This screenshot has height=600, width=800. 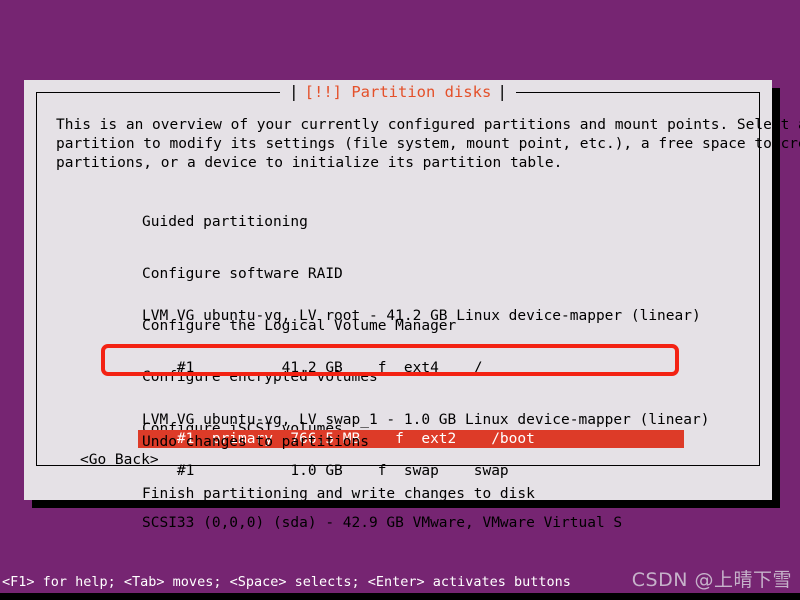 What do you see at coordinates (711, 580) in the screenshot?
I see `csdn-watermark: CSDN @上晴下雪` at bounding box center [711, 580].